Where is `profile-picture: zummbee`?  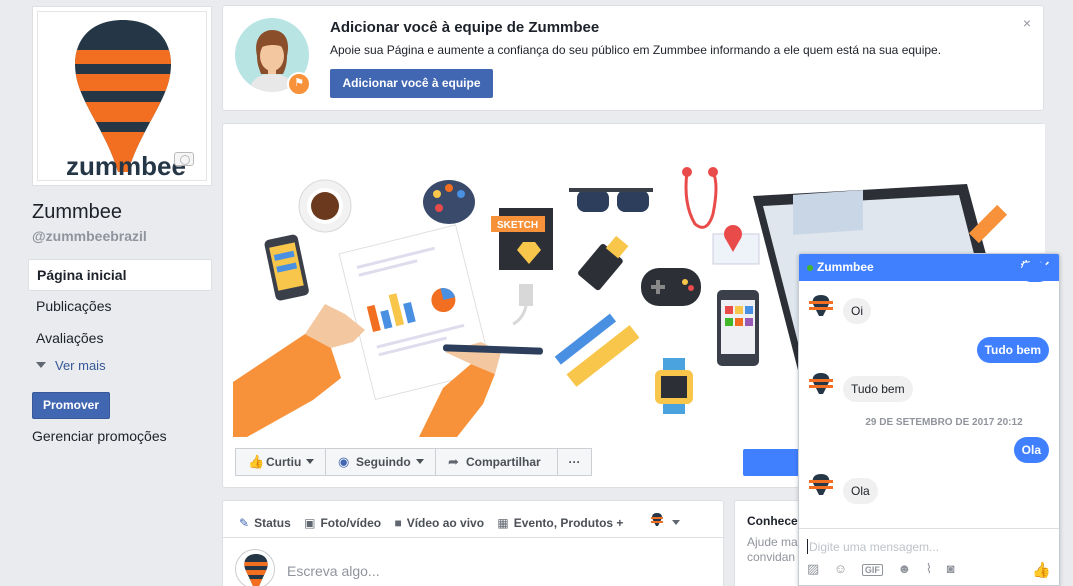 profile-picture: zummbee is located at coordinates (122, 96).